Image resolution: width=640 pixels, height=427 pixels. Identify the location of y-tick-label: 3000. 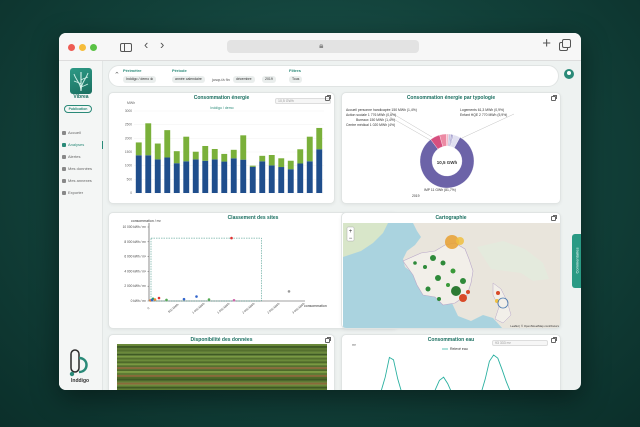
(128, 111).